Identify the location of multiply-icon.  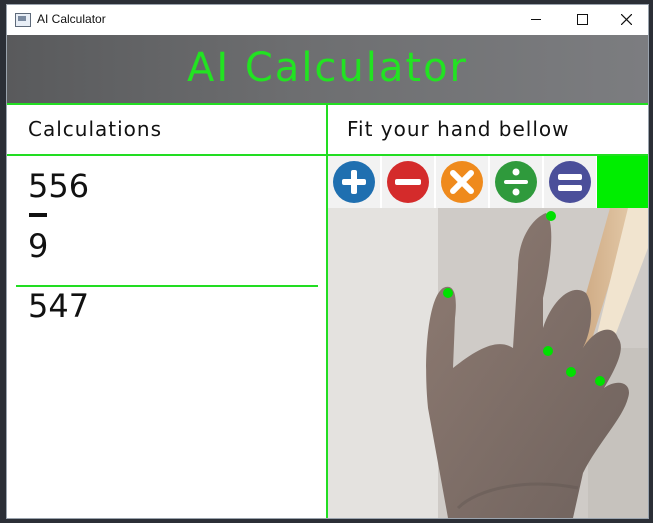
(462, 182).